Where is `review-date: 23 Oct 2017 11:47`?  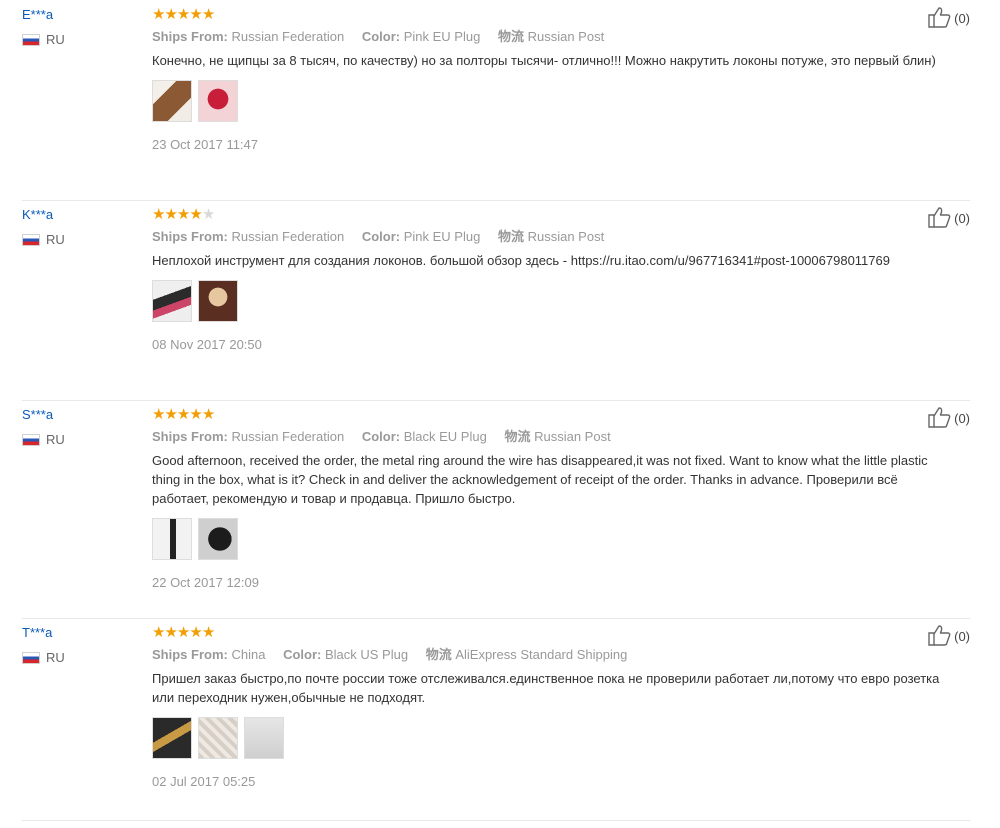
review-date: 23 Oct 2017 11:47 is located at coordinates (205, 144).